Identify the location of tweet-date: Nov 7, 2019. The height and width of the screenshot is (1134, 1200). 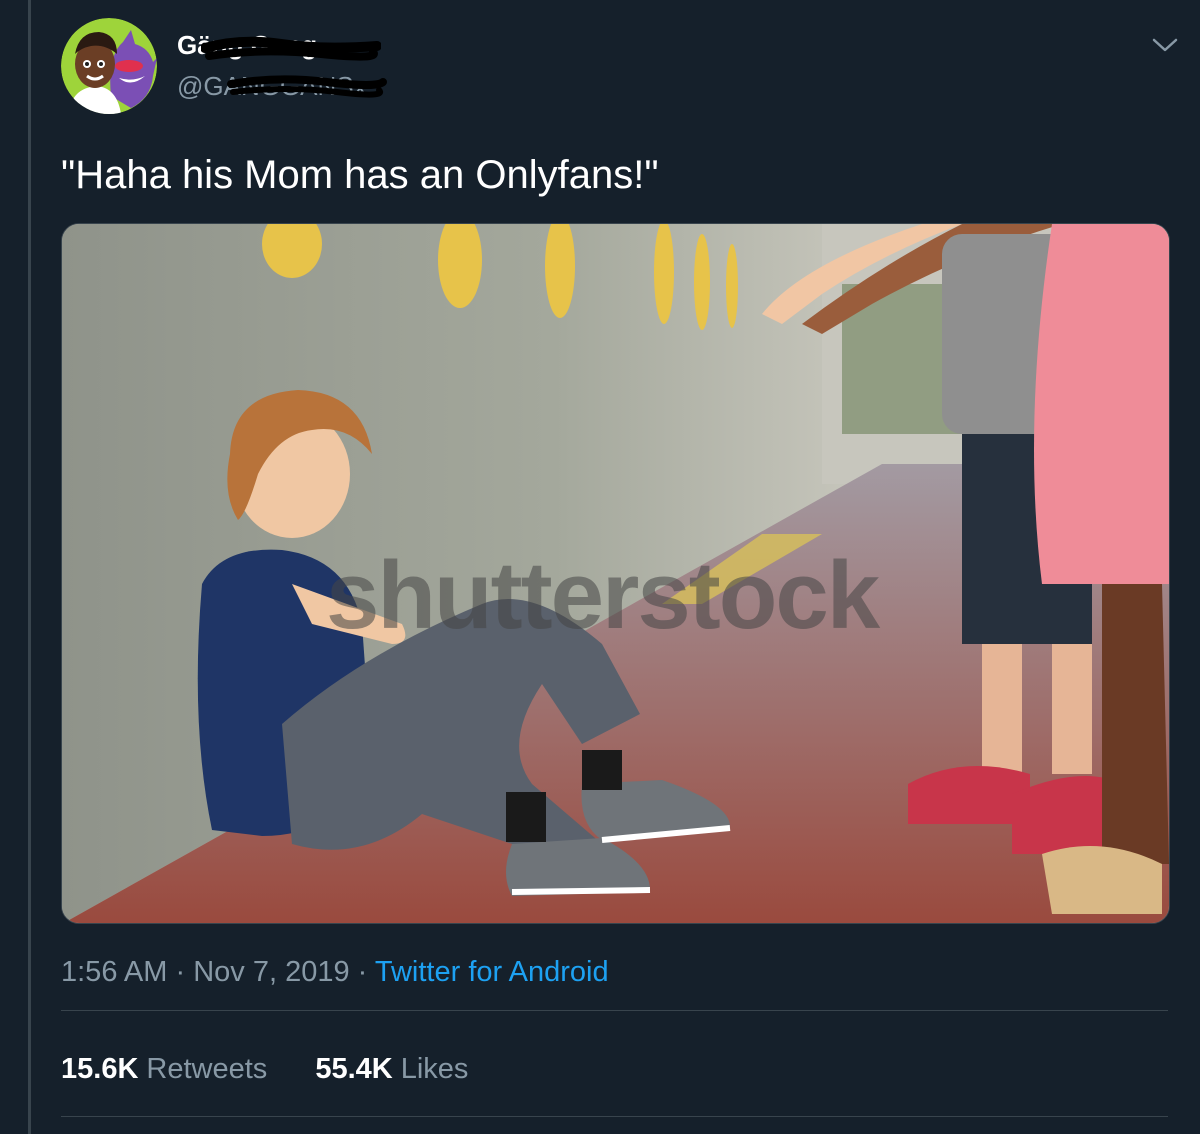
(271, 972).